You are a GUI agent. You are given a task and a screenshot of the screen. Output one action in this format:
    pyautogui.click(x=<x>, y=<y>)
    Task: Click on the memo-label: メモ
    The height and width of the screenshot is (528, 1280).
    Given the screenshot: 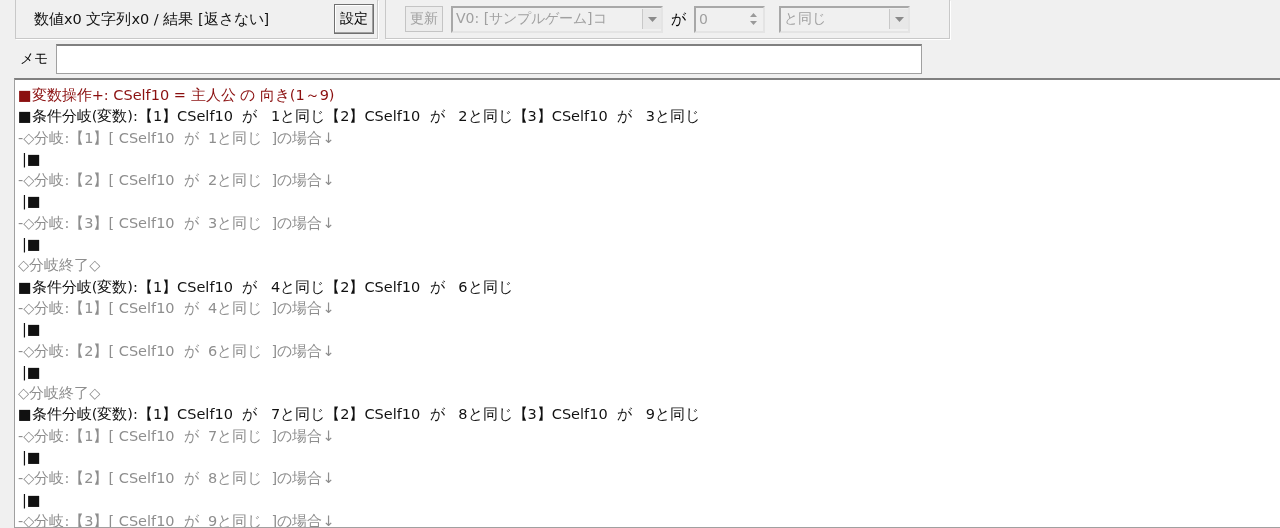 What is the action you would take?
    pyautogui.click(x=34, y=59)
    